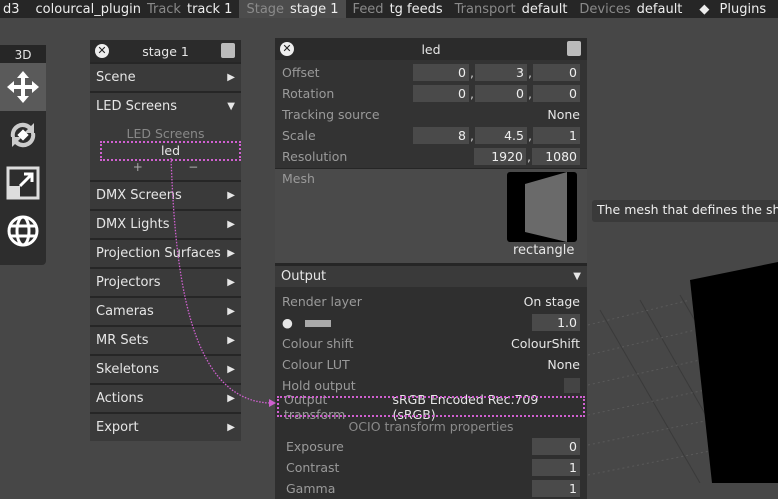 Image resolution: width=778 pixels, height=499 pixels. Describe the element at coordinates (210, 9) in the screenshot. I see `track-value: track 1` at that location.